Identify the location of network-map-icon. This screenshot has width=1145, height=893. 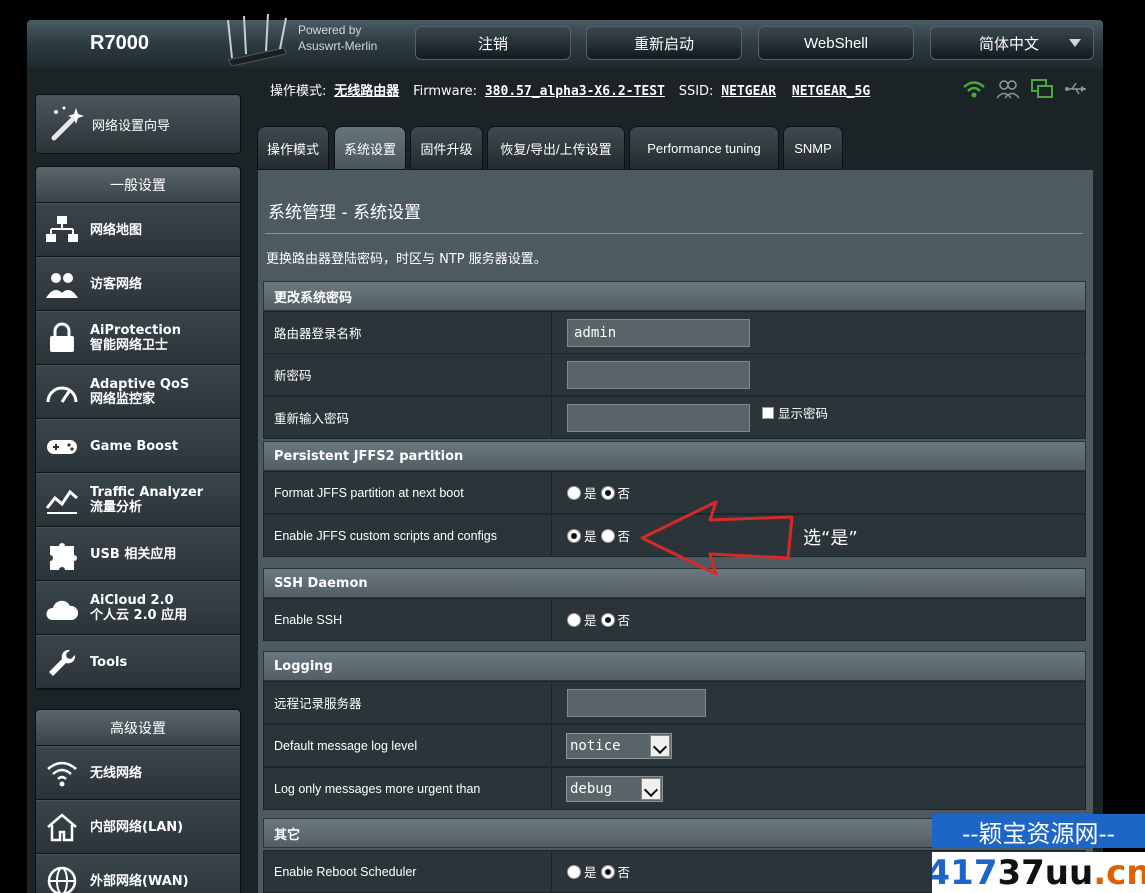
(62, 229).